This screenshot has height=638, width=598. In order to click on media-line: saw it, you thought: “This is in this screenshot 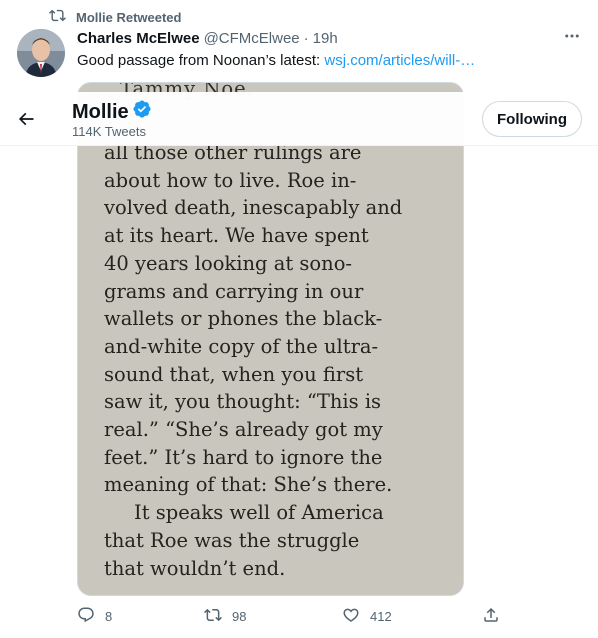, I will do `click(243, 402)`.